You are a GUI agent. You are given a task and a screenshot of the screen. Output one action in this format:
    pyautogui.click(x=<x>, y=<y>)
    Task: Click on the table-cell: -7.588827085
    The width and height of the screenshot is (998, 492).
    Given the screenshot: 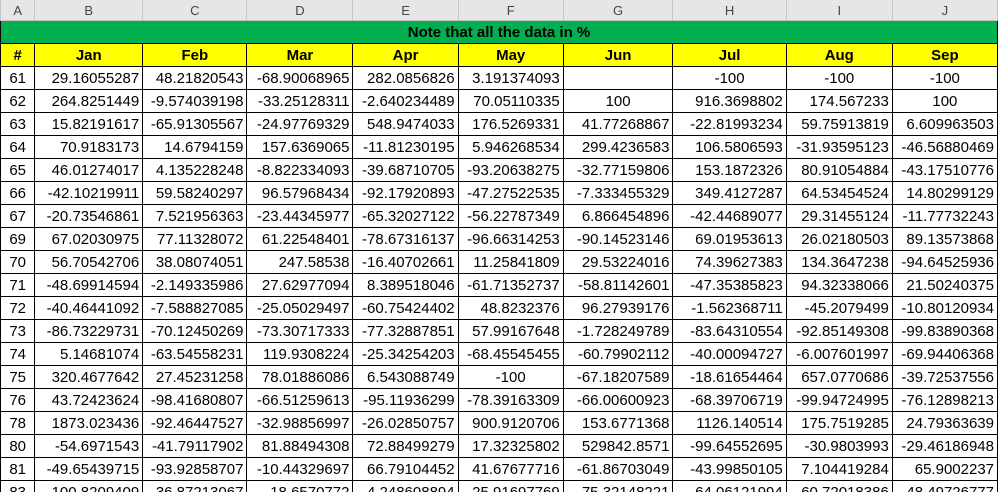 What is the action you would take?
    pyautogui.click(x=195, y=308)
    